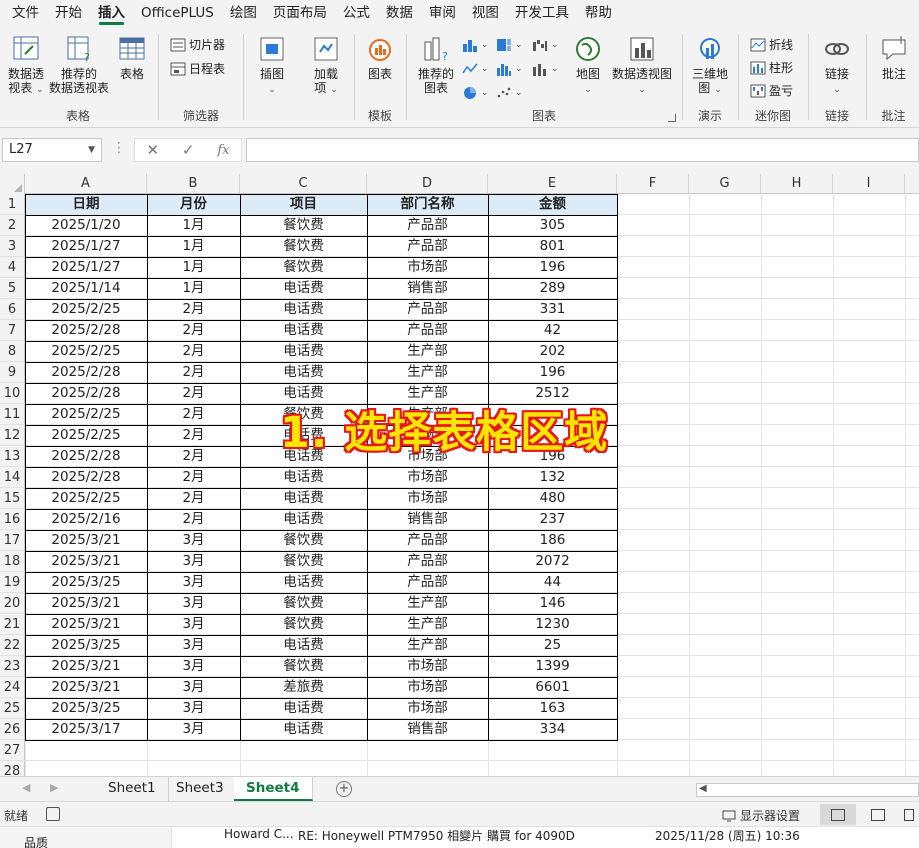  Describe the element at coordinates (653, 184) in the screenshot. I see `column-header: F` at that location.